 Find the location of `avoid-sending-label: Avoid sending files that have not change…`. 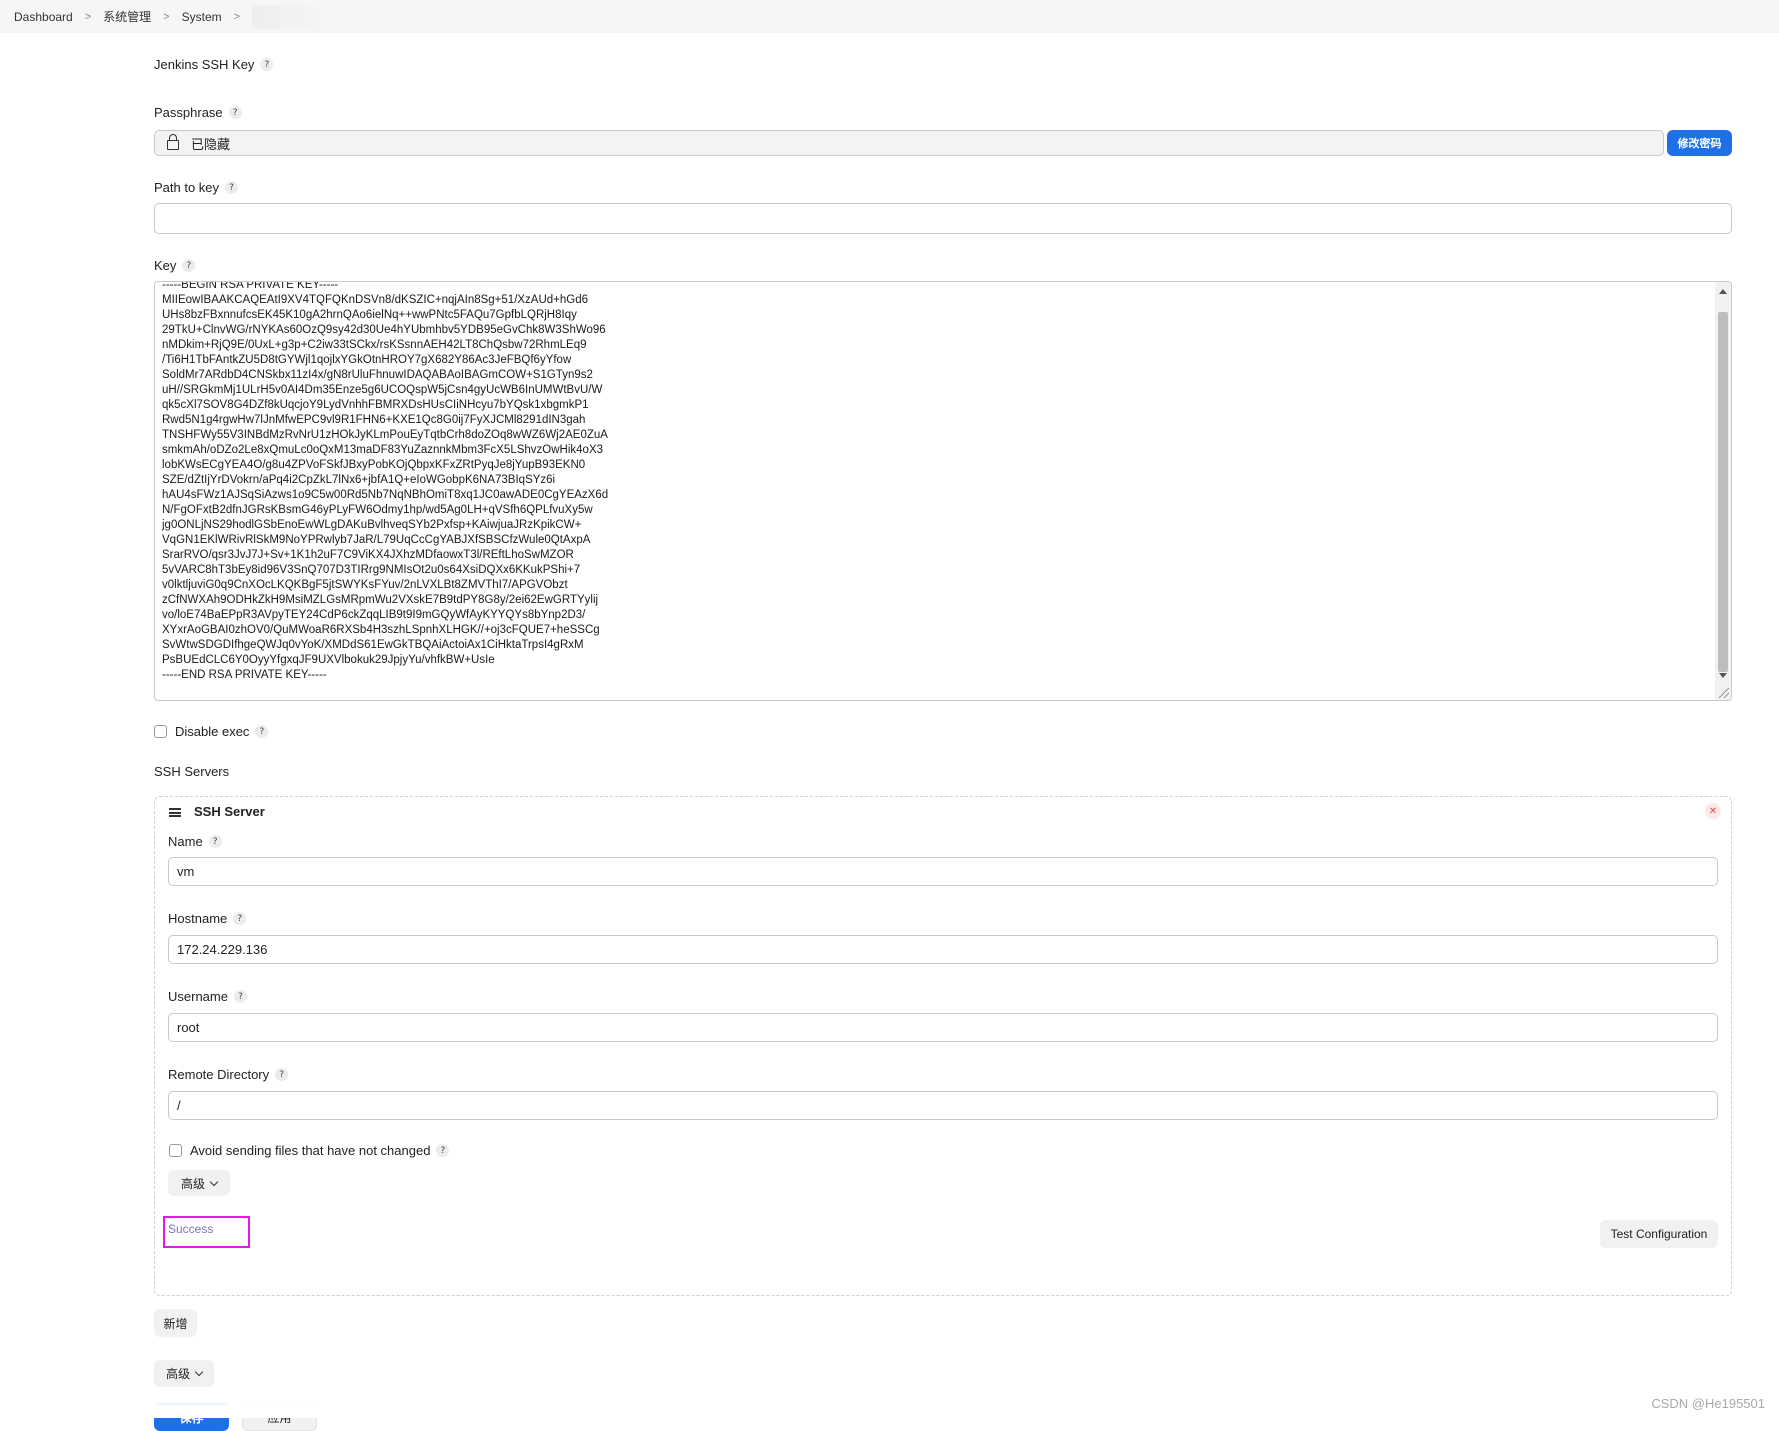

avoid-sending-label: Avoid sending files that have not change… is located at coordinates (310, 1150).